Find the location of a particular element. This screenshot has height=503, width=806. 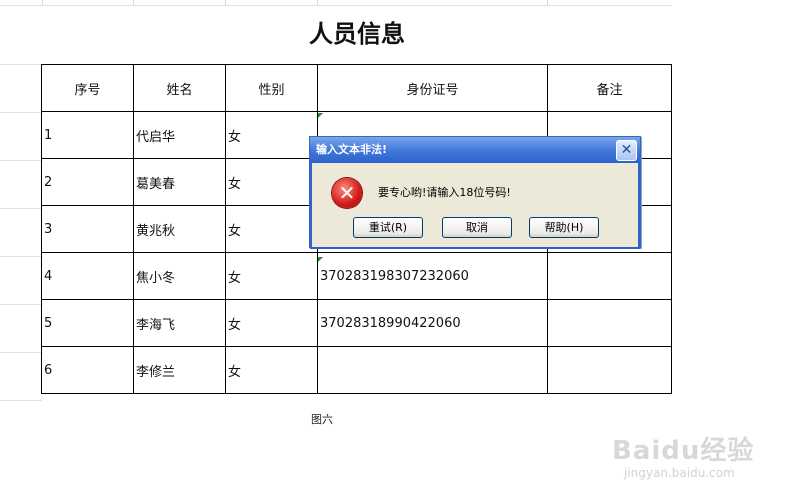

cell-name: 黄兆秋 is located at coordinates (179, 229).